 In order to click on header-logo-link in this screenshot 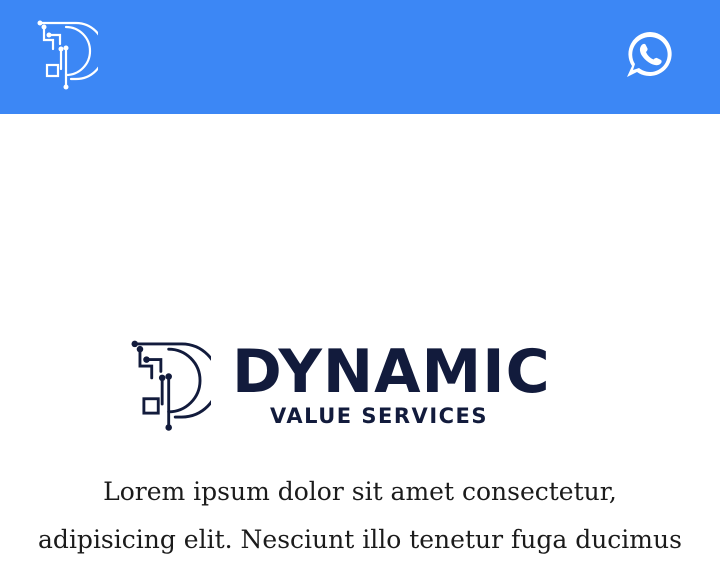, I will do `click(71, 56)`.